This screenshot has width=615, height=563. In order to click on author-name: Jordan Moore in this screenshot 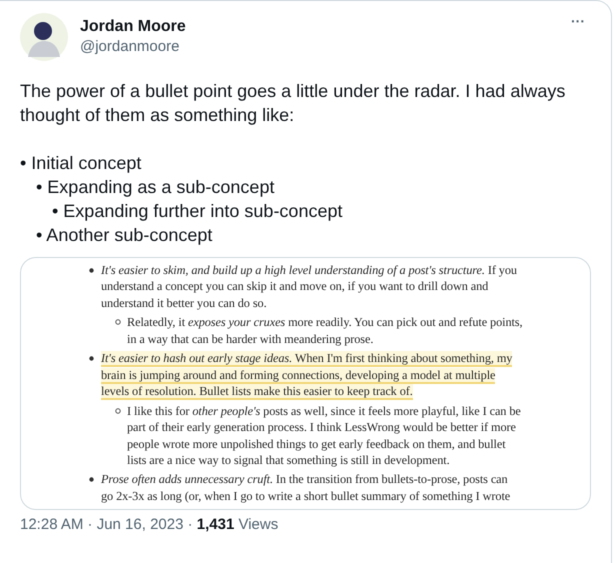, I will do `click(322, 27)`.